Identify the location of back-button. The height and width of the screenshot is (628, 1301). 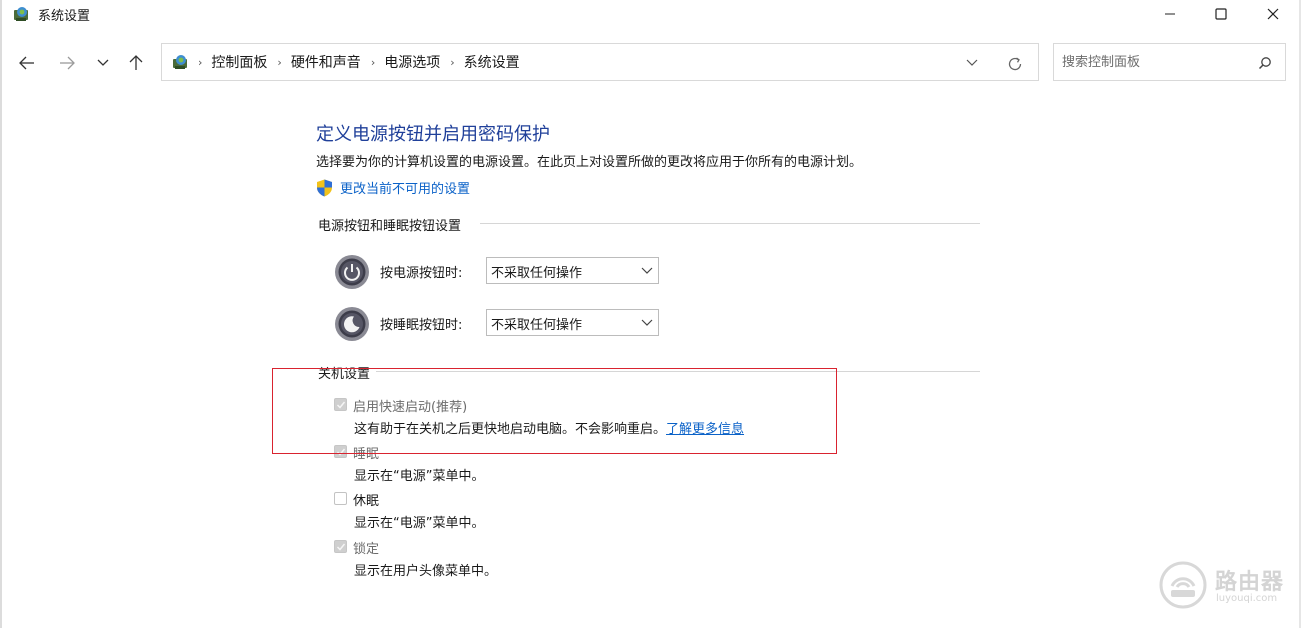
(27, 63).